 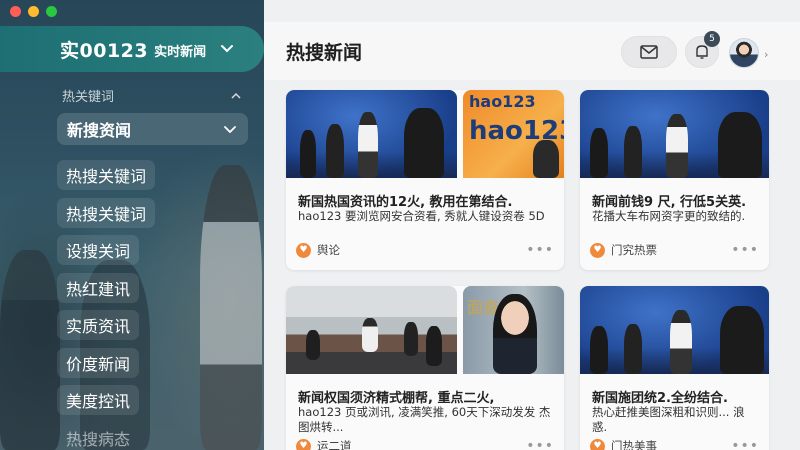 What do you see at coordinates (532, 51) in the screenshot?
I see `header-bar: 热搜新闻 5 ›` at bounding box center [532, 51].